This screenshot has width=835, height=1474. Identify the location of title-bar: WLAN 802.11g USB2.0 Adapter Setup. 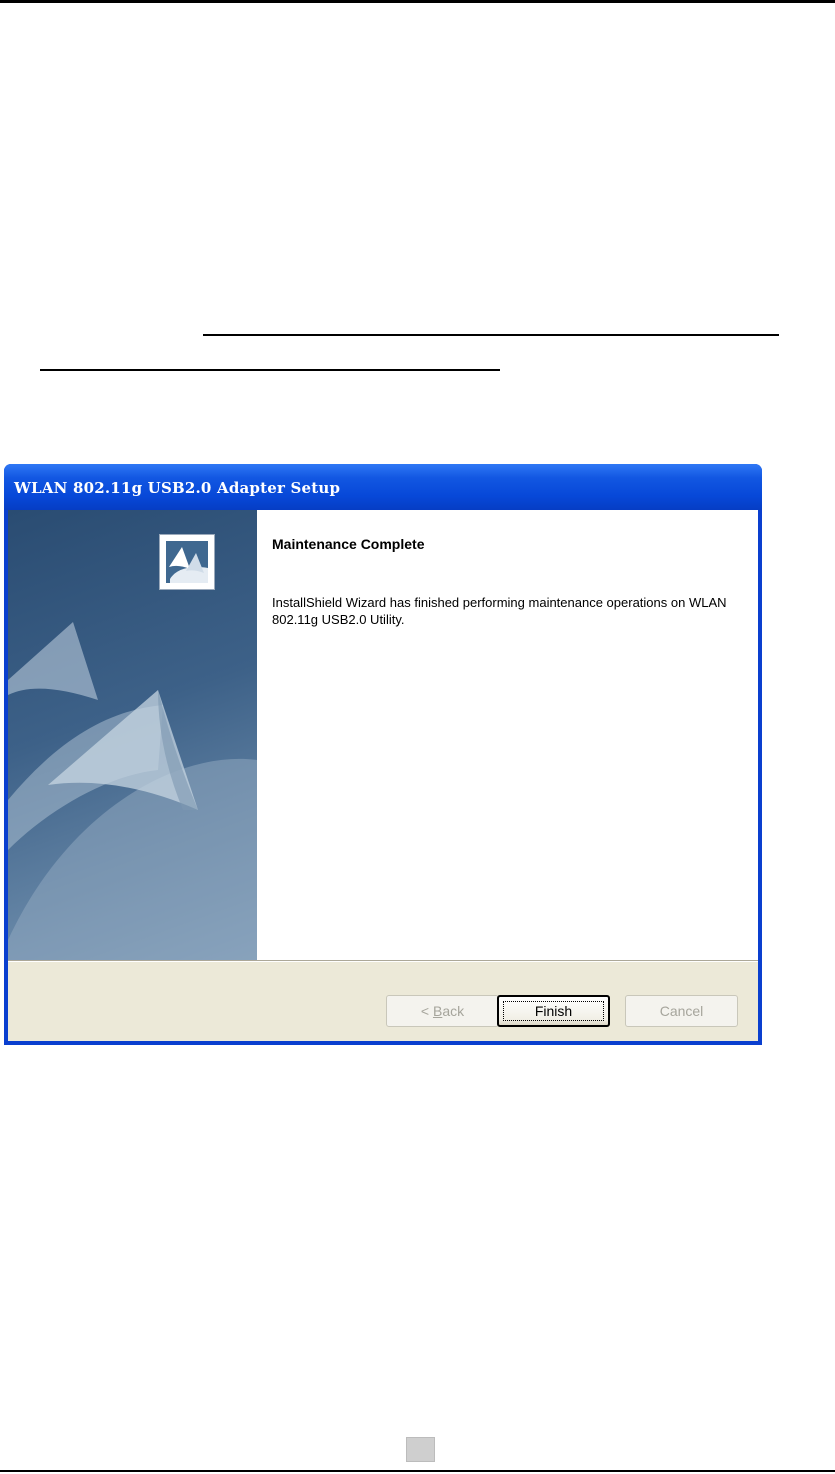
(383, 487).